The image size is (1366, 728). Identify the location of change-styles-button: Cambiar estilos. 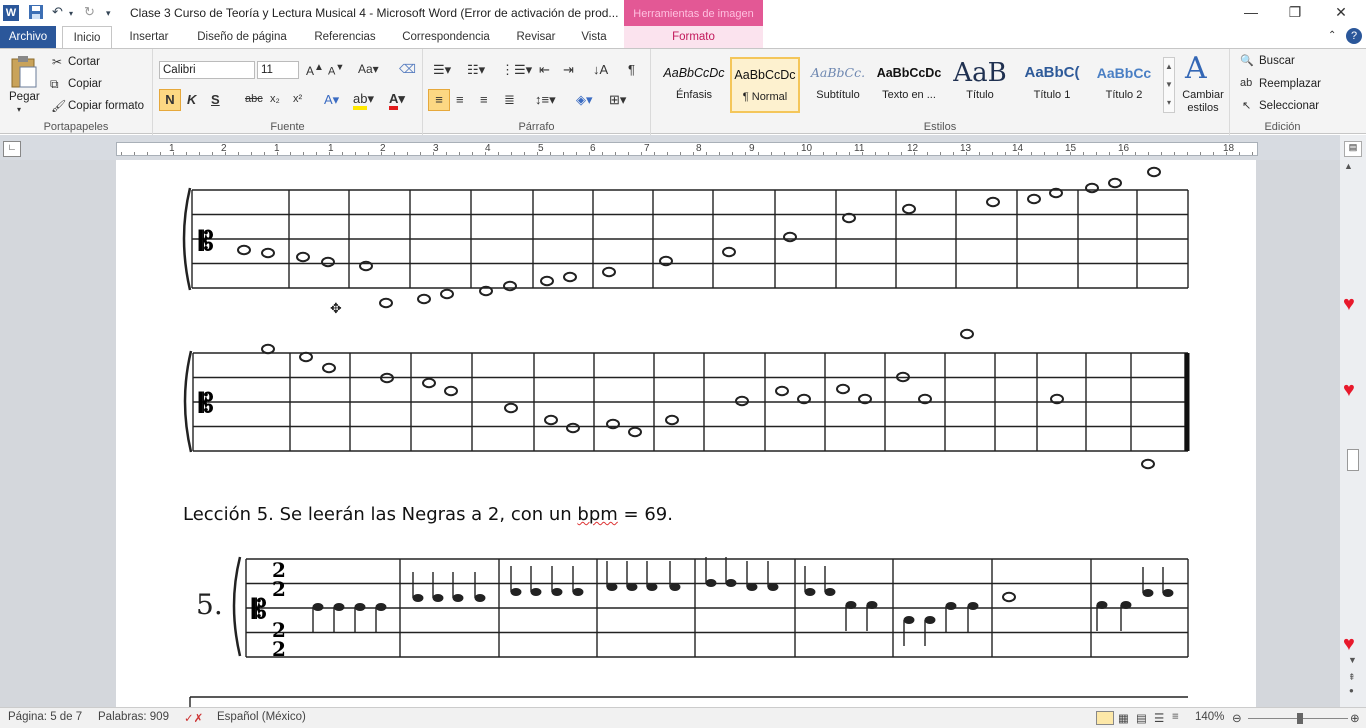
(1203, 102).